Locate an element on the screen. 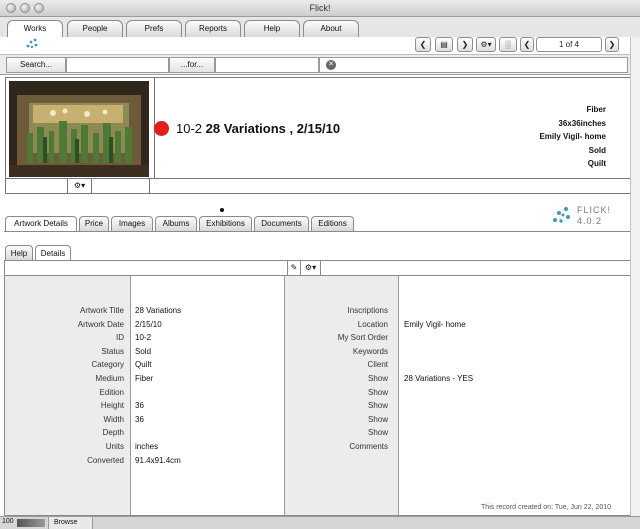 This screenshot has width=640, height=529. quilt-image-icon is located at coordinates (79, 129).